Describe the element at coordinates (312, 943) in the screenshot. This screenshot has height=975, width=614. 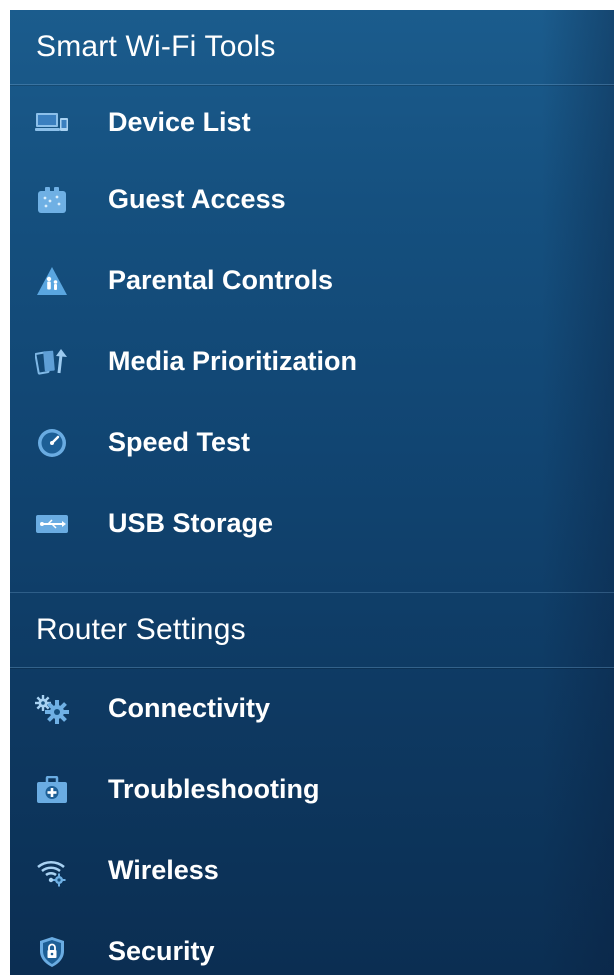
I see `nav-item-security: Security` at that location.